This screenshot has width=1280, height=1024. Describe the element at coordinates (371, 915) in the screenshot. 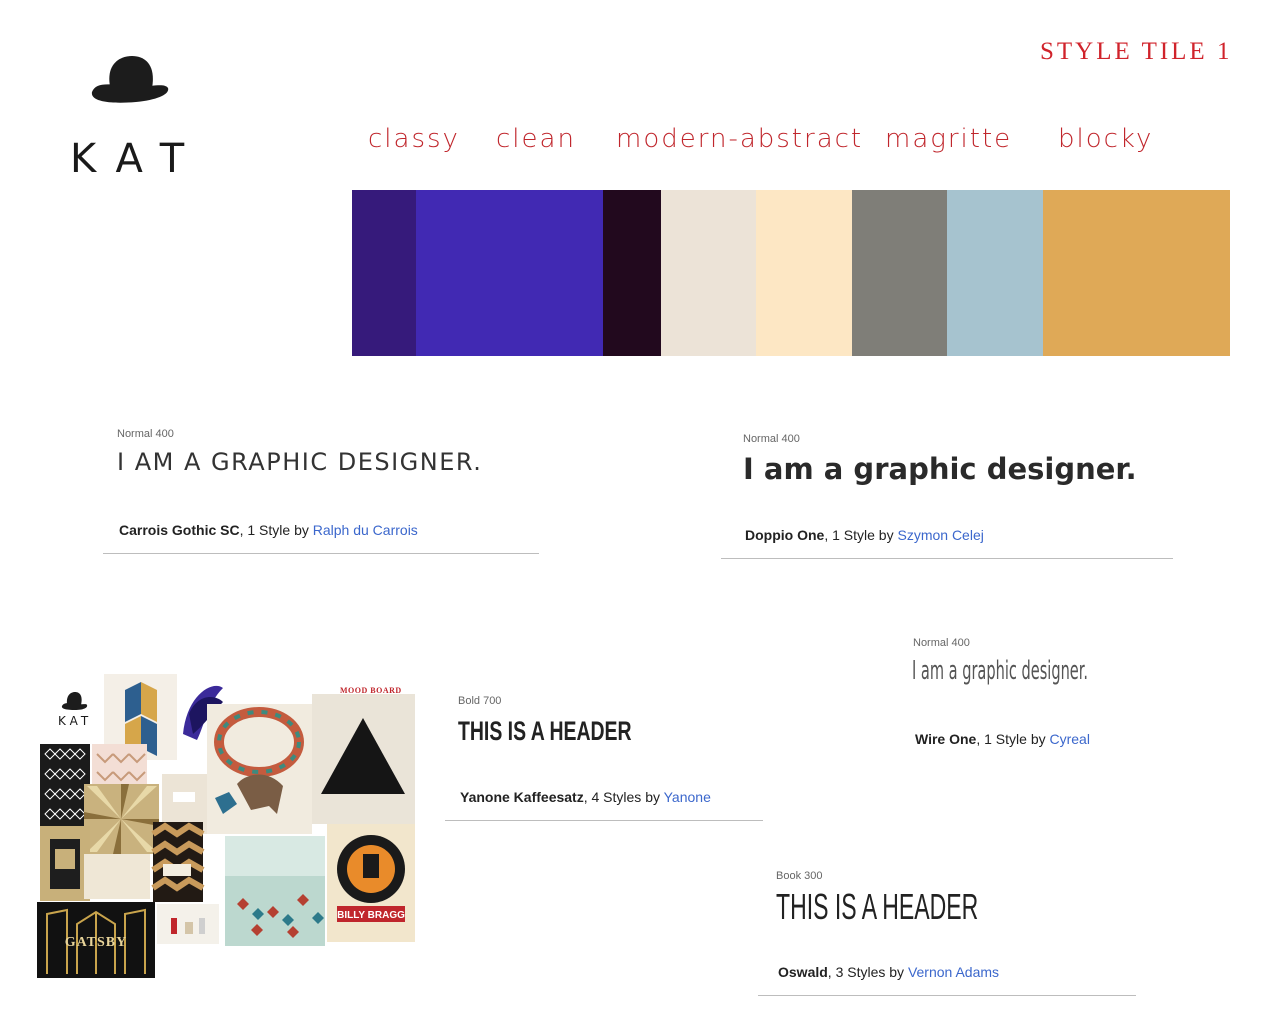

I see `poster-text: BILLY BRAGG` at that location.